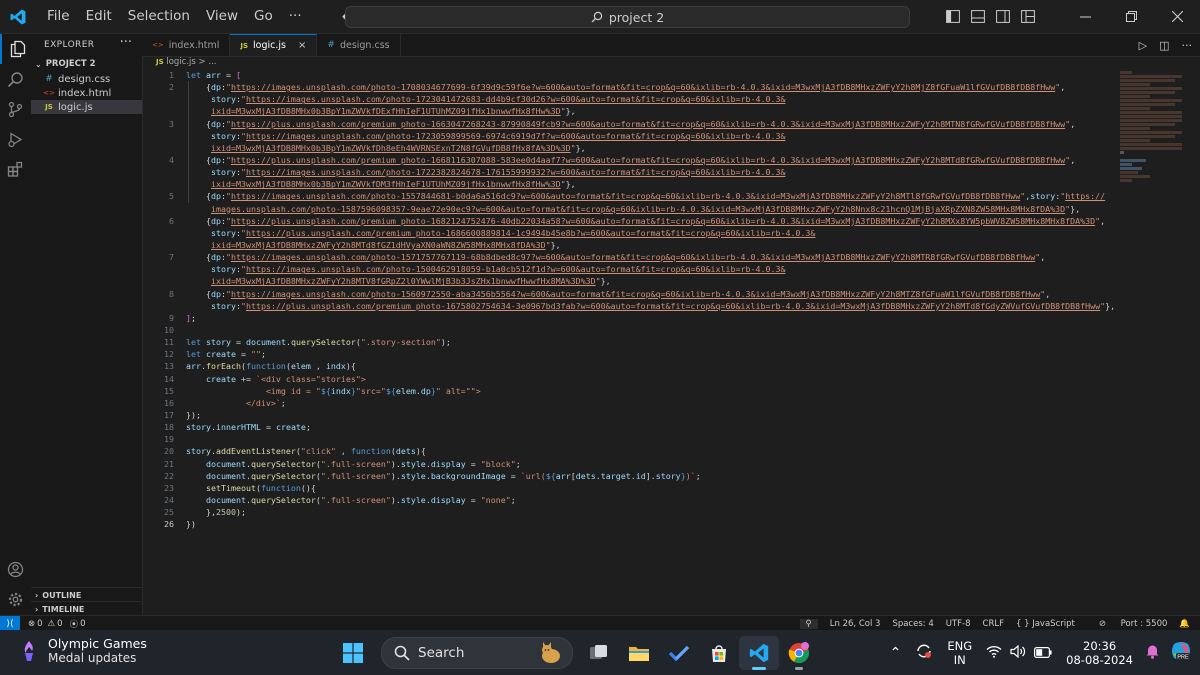 This screenshot has width=1200, height=675. I want to click on task-view-icon, so click(599, 653).